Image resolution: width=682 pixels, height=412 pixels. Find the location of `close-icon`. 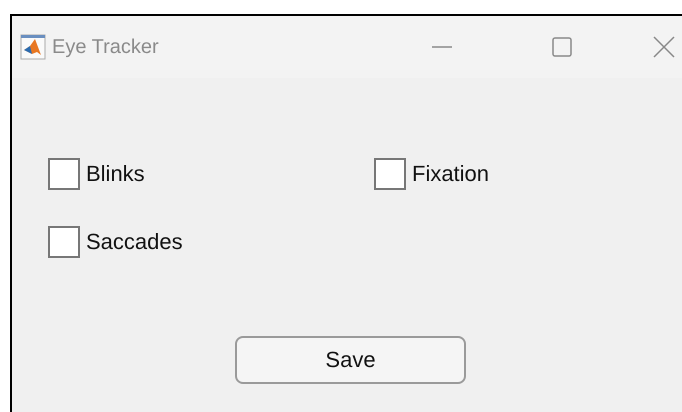

close-icon is located at coordinates (664, 47).